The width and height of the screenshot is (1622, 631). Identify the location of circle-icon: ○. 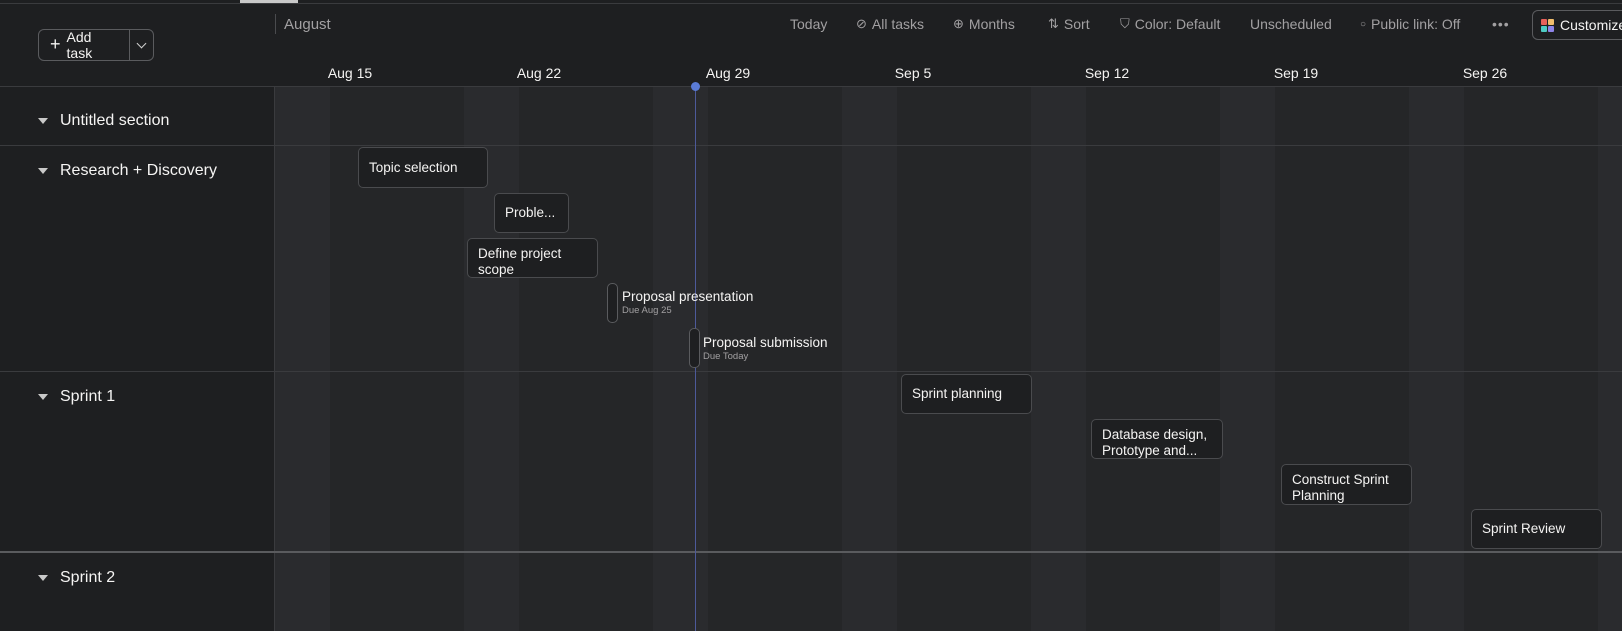
(1363, 24).